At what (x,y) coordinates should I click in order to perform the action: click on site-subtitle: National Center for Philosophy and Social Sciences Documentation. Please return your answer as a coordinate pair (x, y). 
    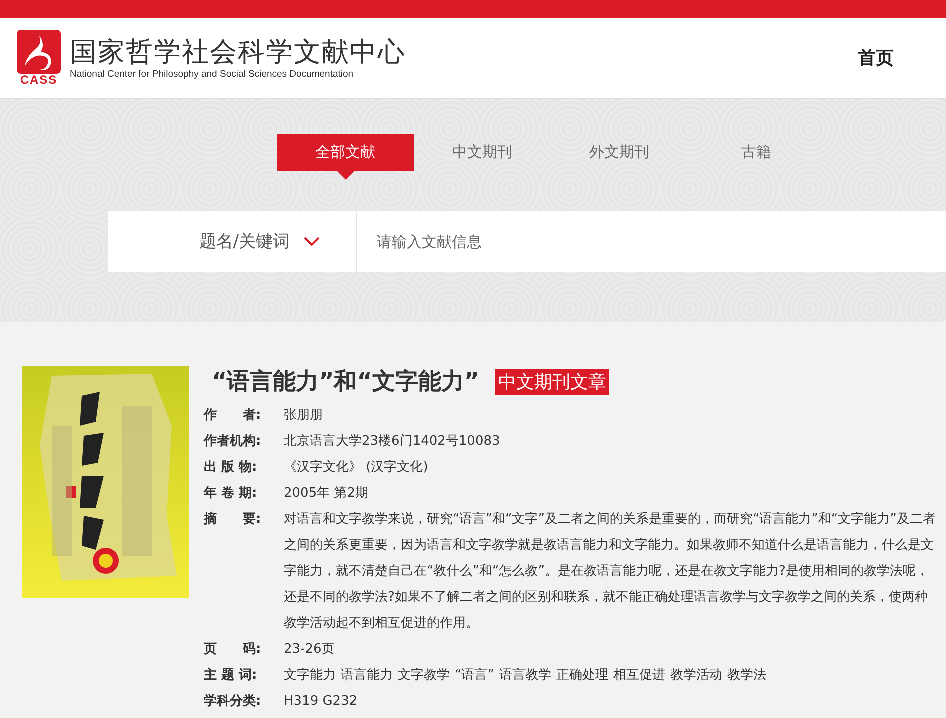
    Looking at the image, I should click on (212, 74).